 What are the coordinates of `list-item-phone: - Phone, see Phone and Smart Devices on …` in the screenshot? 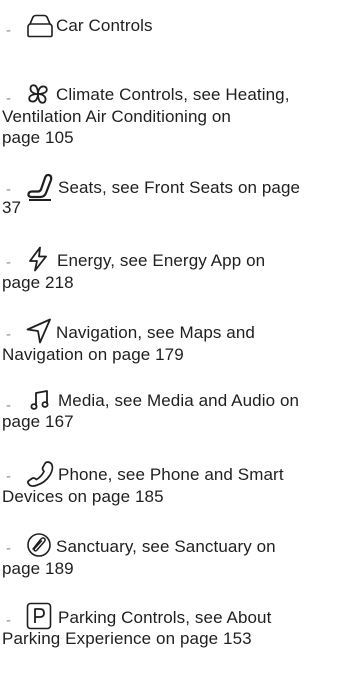 It's located at (170, 483).